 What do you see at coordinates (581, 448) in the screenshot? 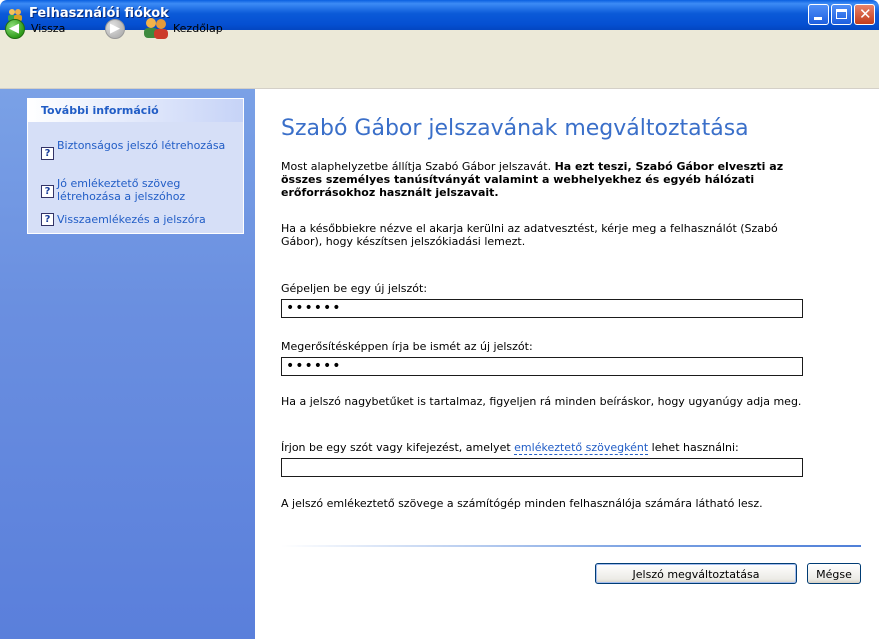
I see `hint-definition-link: emlékeztető szövegként` at bounding box center [581, 448].